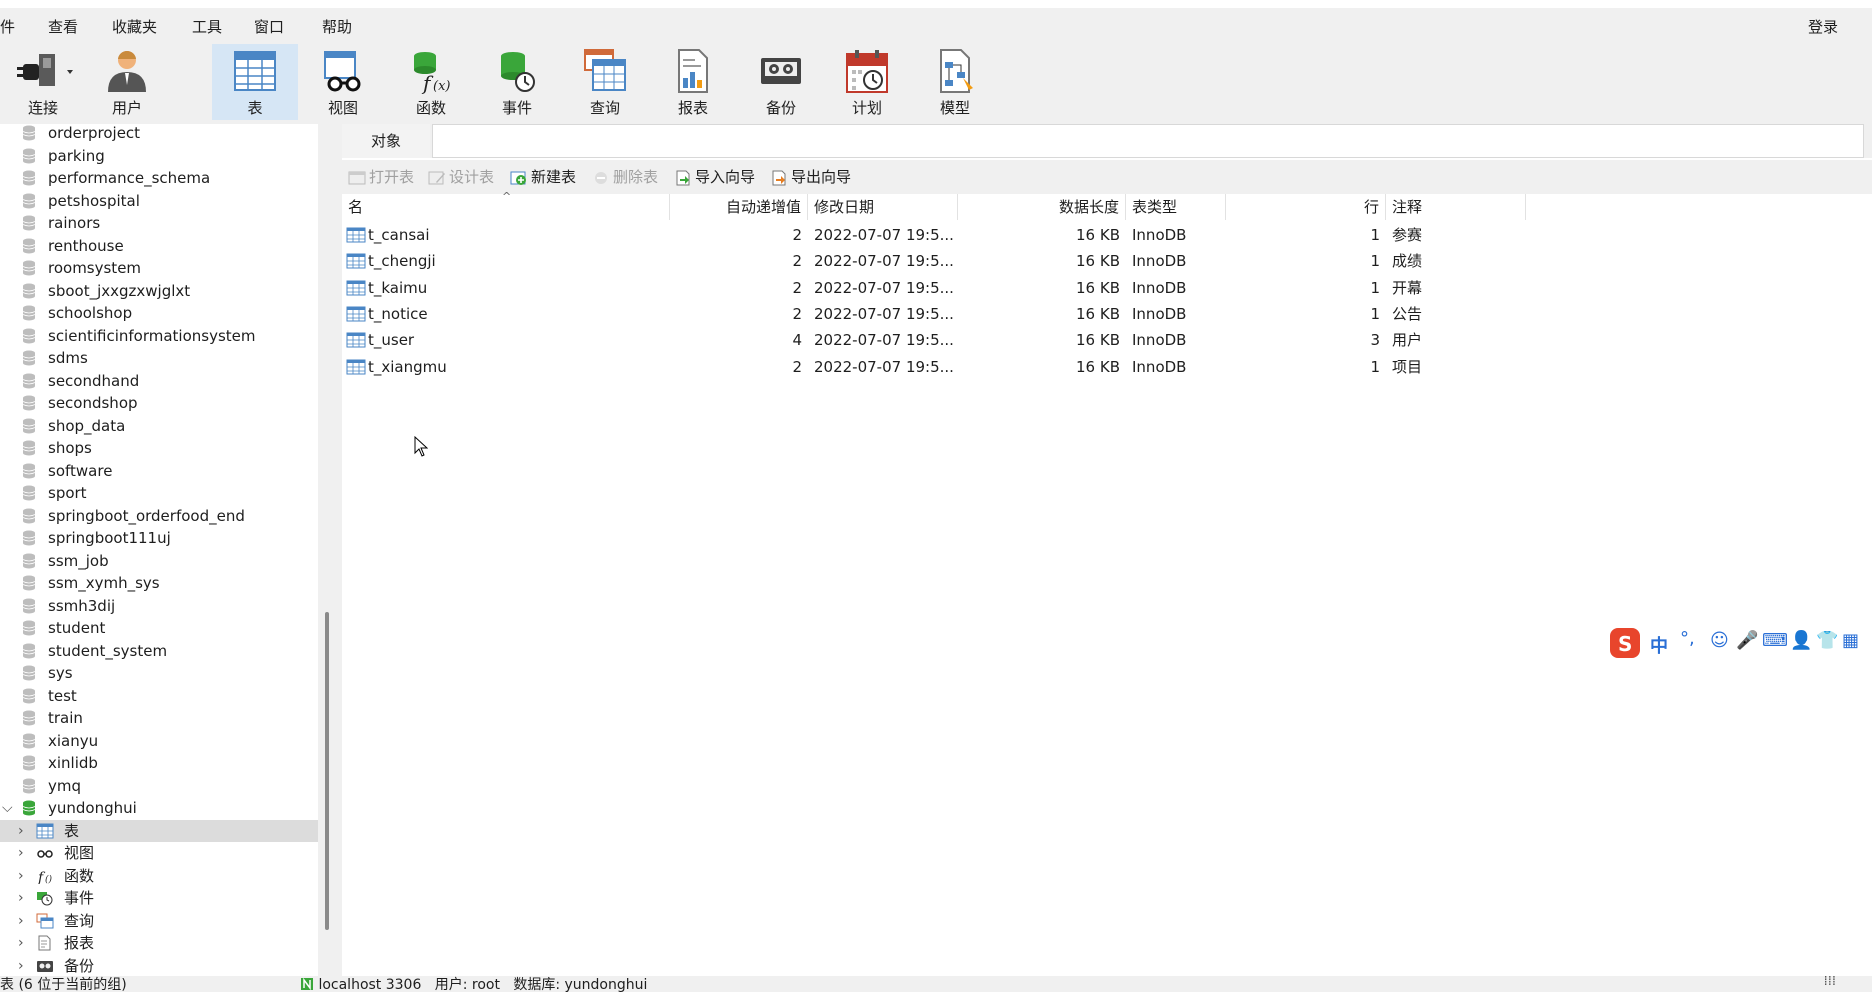 This screenshot has width=1872, height=994. I want to click on sidebar-object-group: › 事件, so click(159, 898).